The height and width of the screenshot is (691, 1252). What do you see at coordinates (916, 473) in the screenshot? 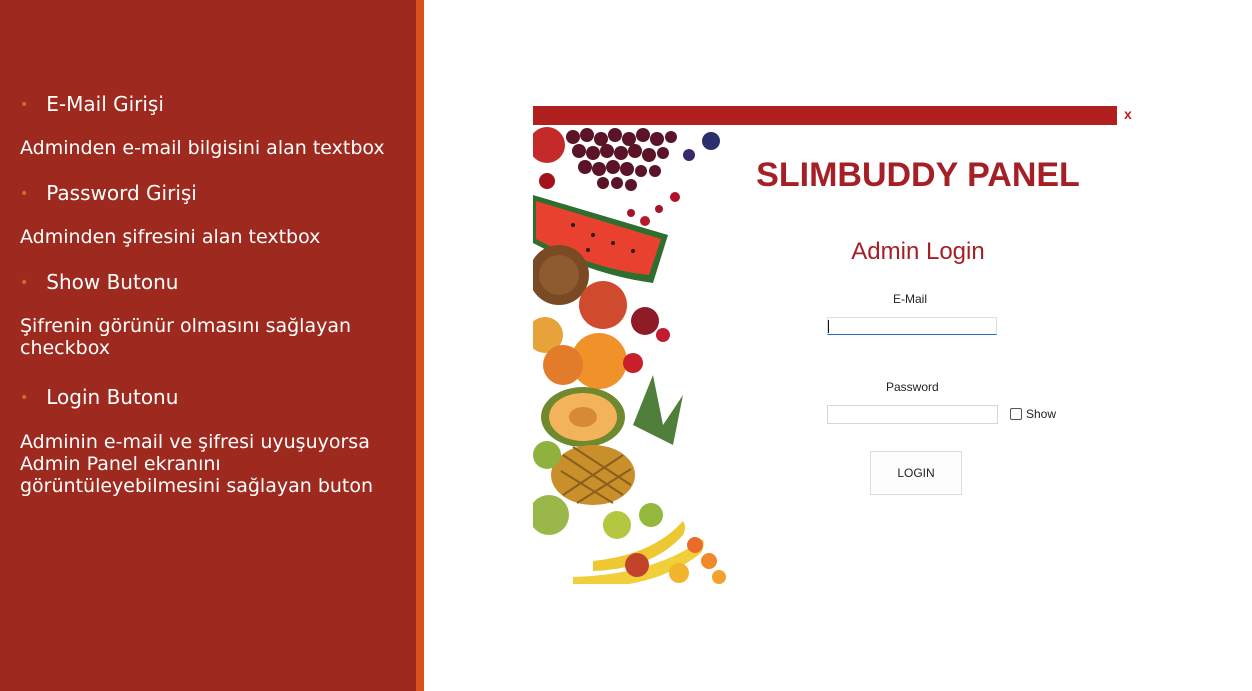
I see `login-button: LOGIN` at bounding box center [916, 473].